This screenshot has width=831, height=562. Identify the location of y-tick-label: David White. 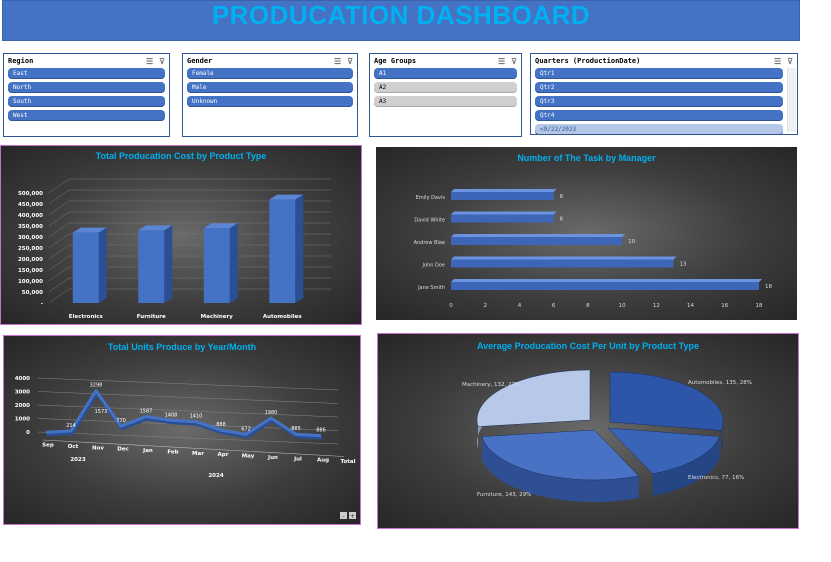
(429, 221).